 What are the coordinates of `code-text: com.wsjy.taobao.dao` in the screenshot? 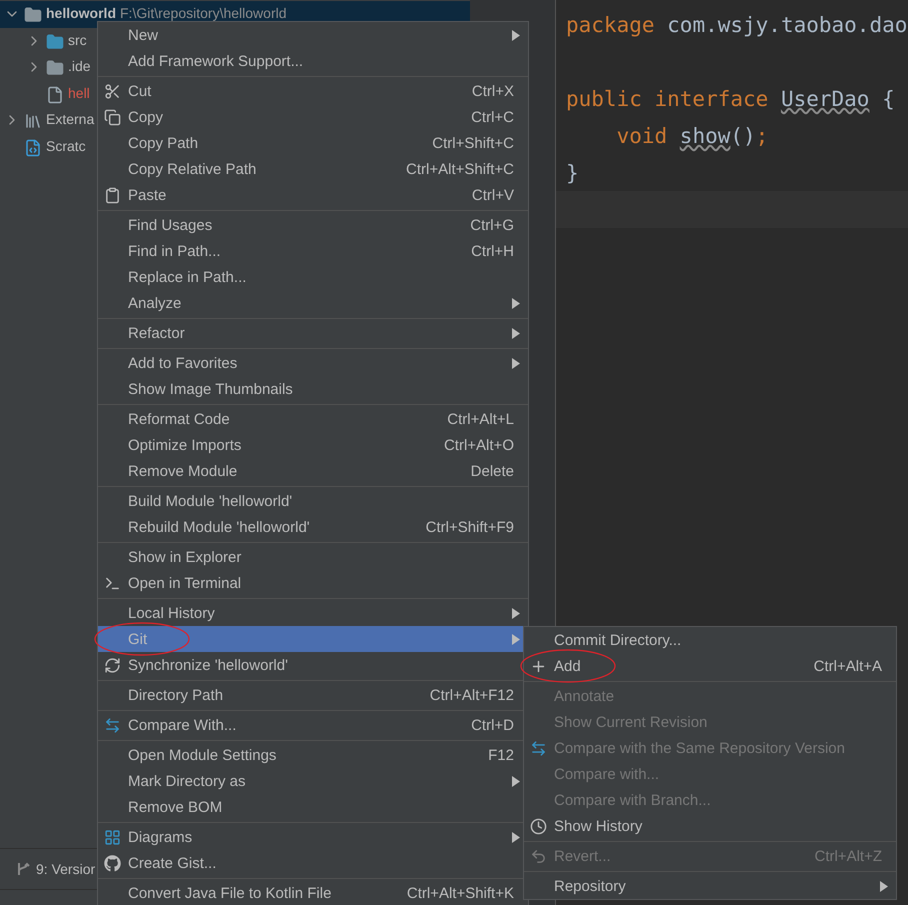 It's located at (787, 24).